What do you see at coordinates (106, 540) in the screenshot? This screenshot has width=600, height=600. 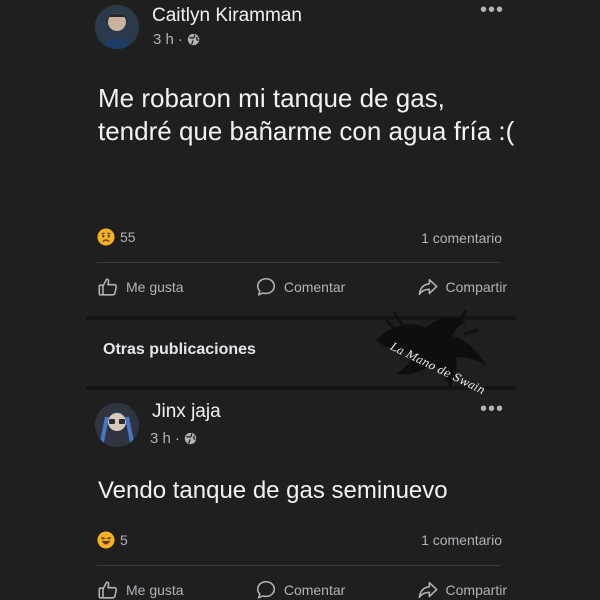 I see `laugh-emoji-icon` at bounding box center [106, 540].